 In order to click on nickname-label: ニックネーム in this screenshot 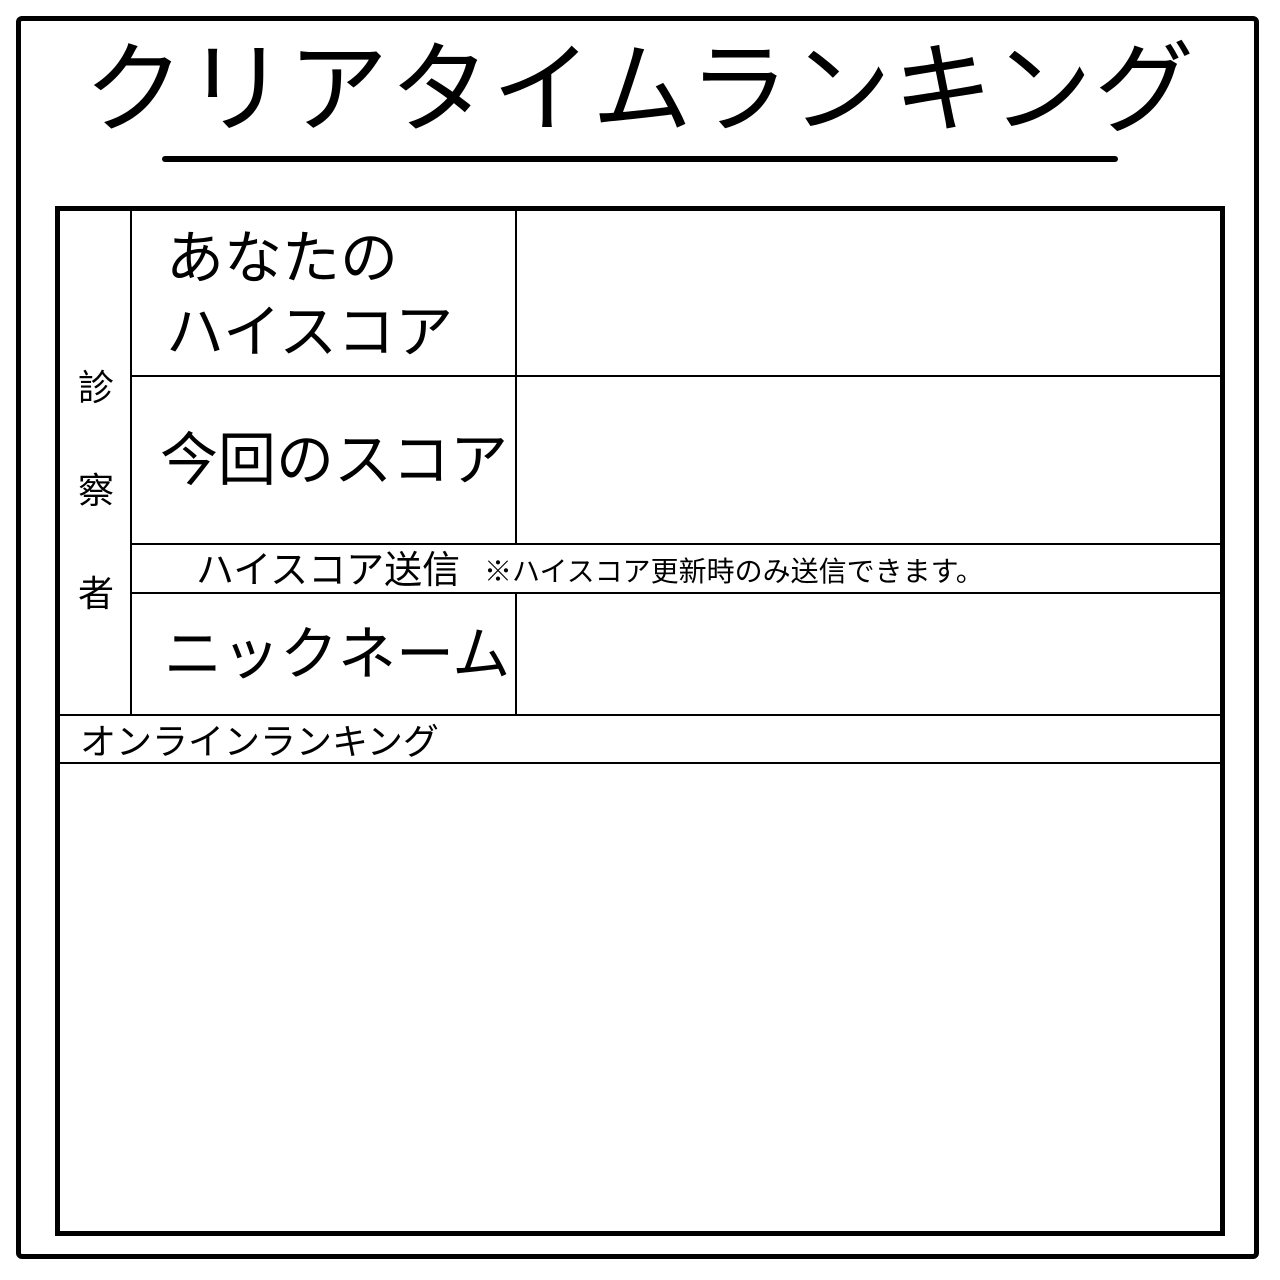, I will do `click(337, 654)`.